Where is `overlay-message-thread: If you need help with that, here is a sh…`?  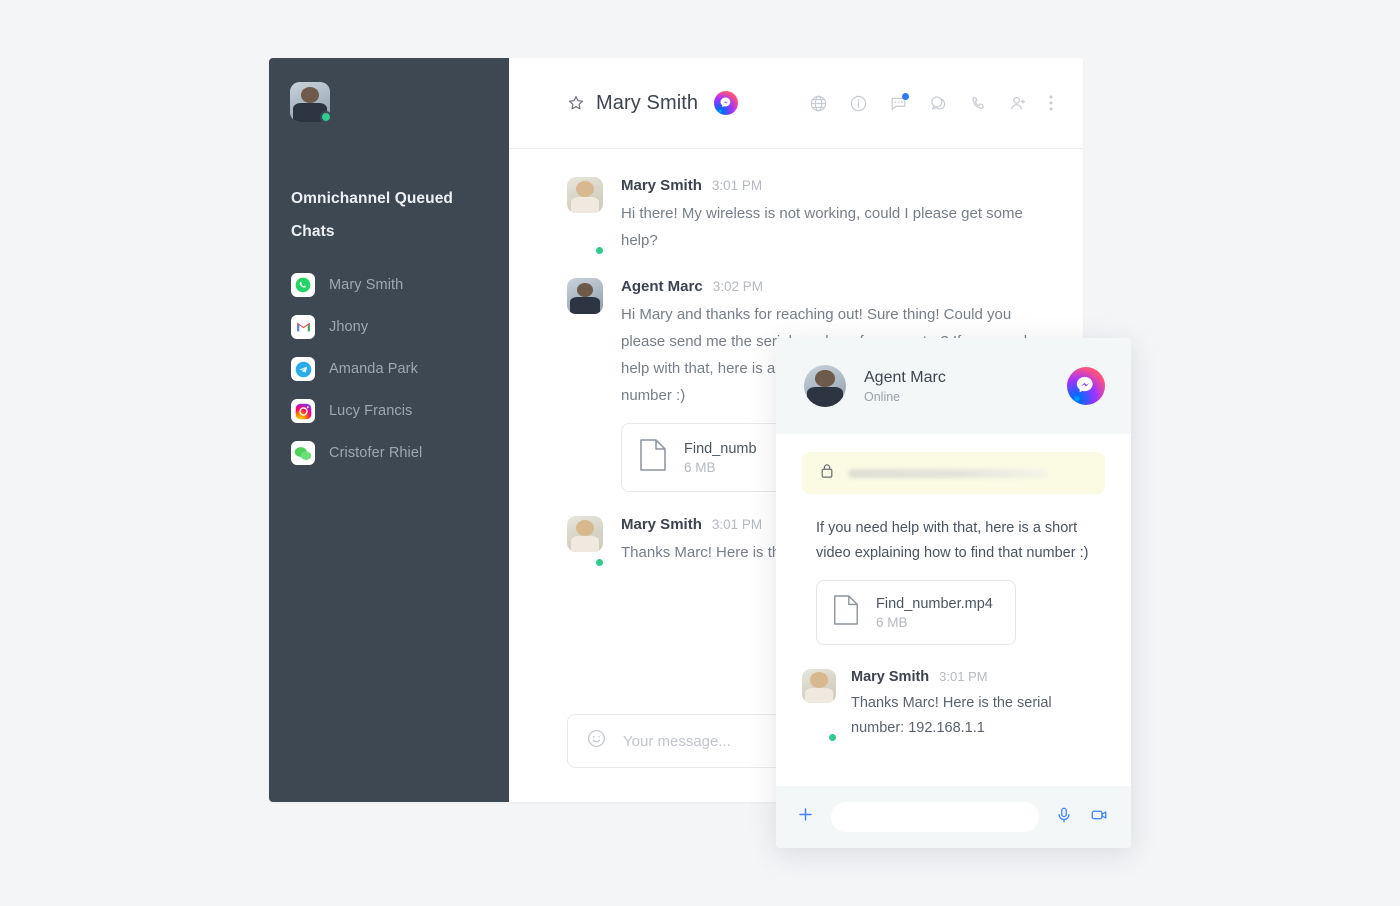
overlay-message-thread: If you need help with that, here is a sh… is located at coordinates (953, 610).